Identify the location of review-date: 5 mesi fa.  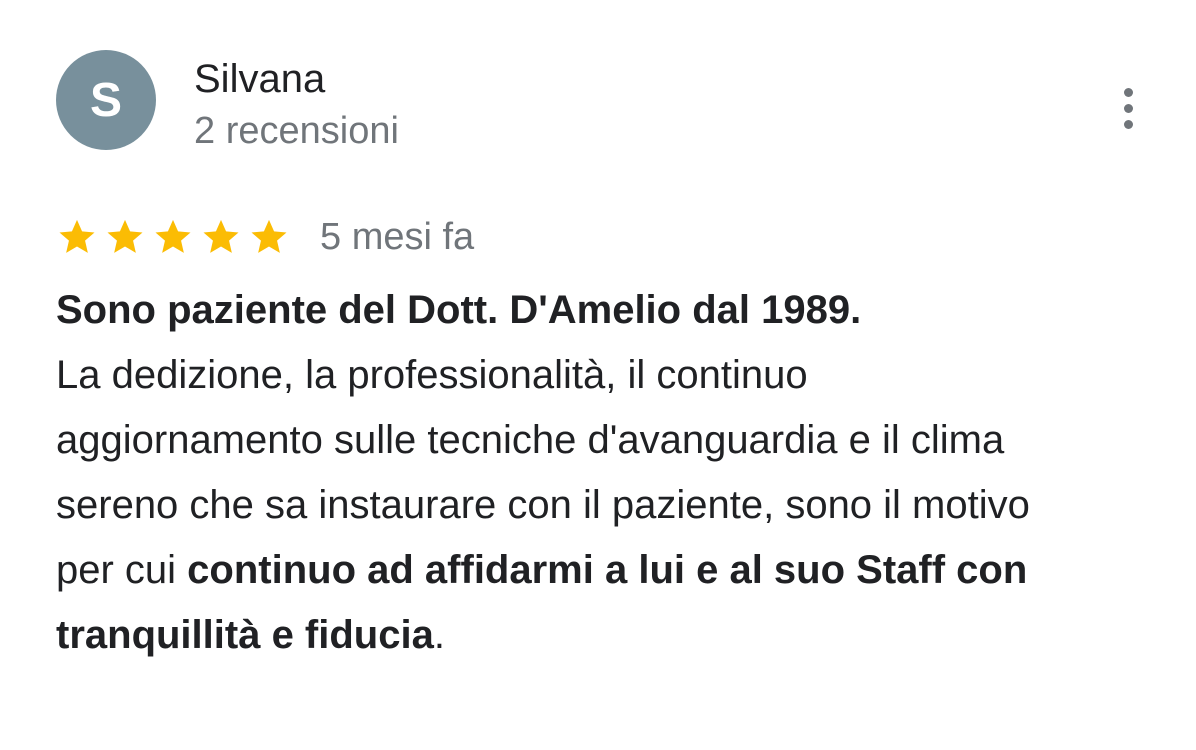
(397, 237).